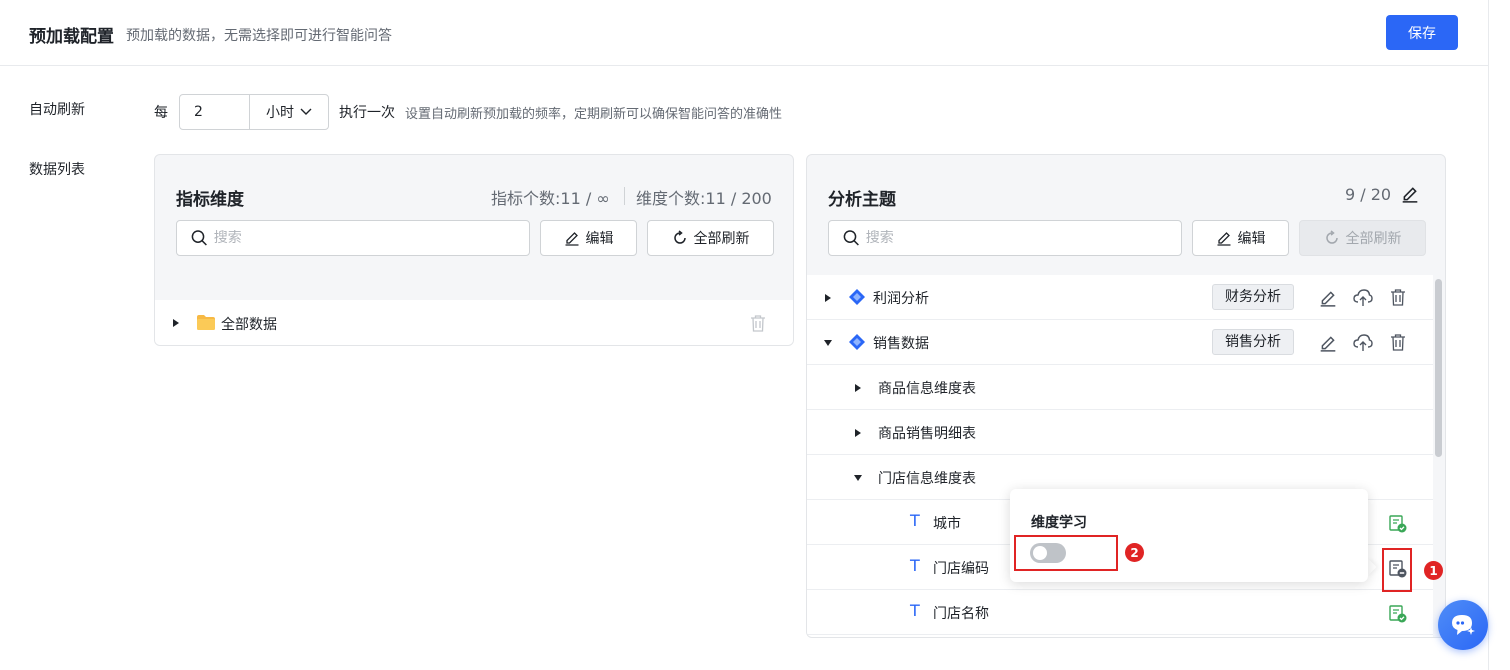 The width and height of the screenshot is (1510, 670). Describe the element at coordinates (704, 198) in the screenshot. I see `dimension-count: 维度个数:11 / 200` at that location.